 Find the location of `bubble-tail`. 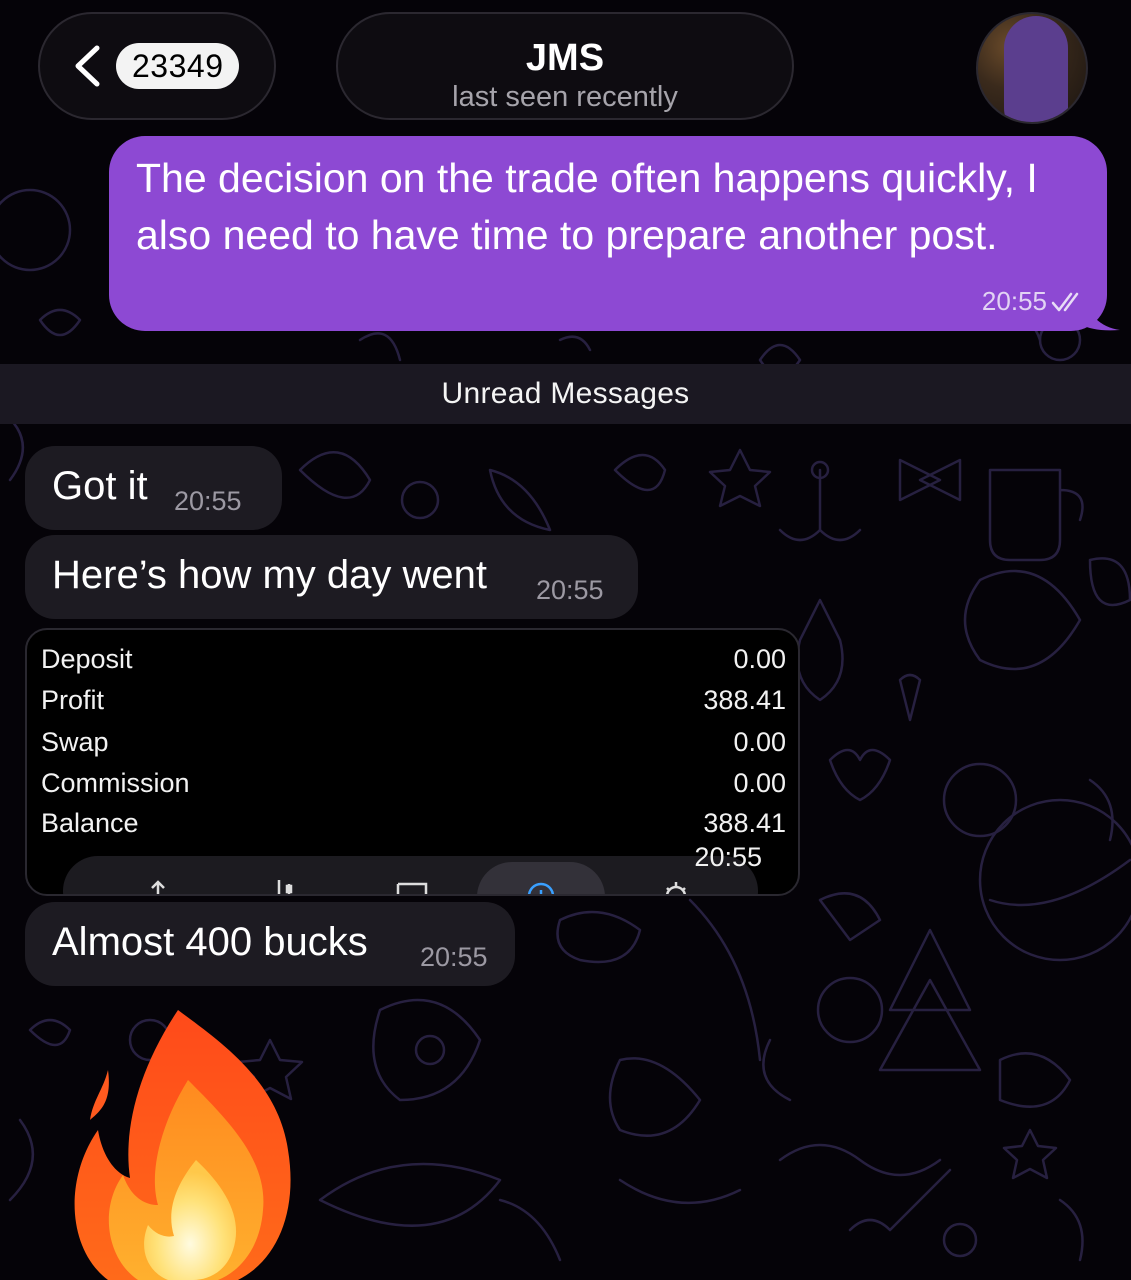

bubble-tail is located at coordinates (1100, 310).